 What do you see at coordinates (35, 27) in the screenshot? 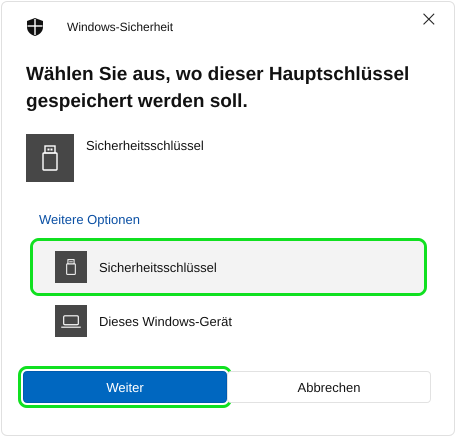
I see `shield-icon` at bounding box center [35, 27].